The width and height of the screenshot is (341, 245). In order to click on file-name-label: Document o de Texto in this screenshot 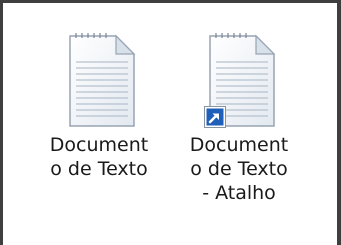, I will do `click(99, 157)`.